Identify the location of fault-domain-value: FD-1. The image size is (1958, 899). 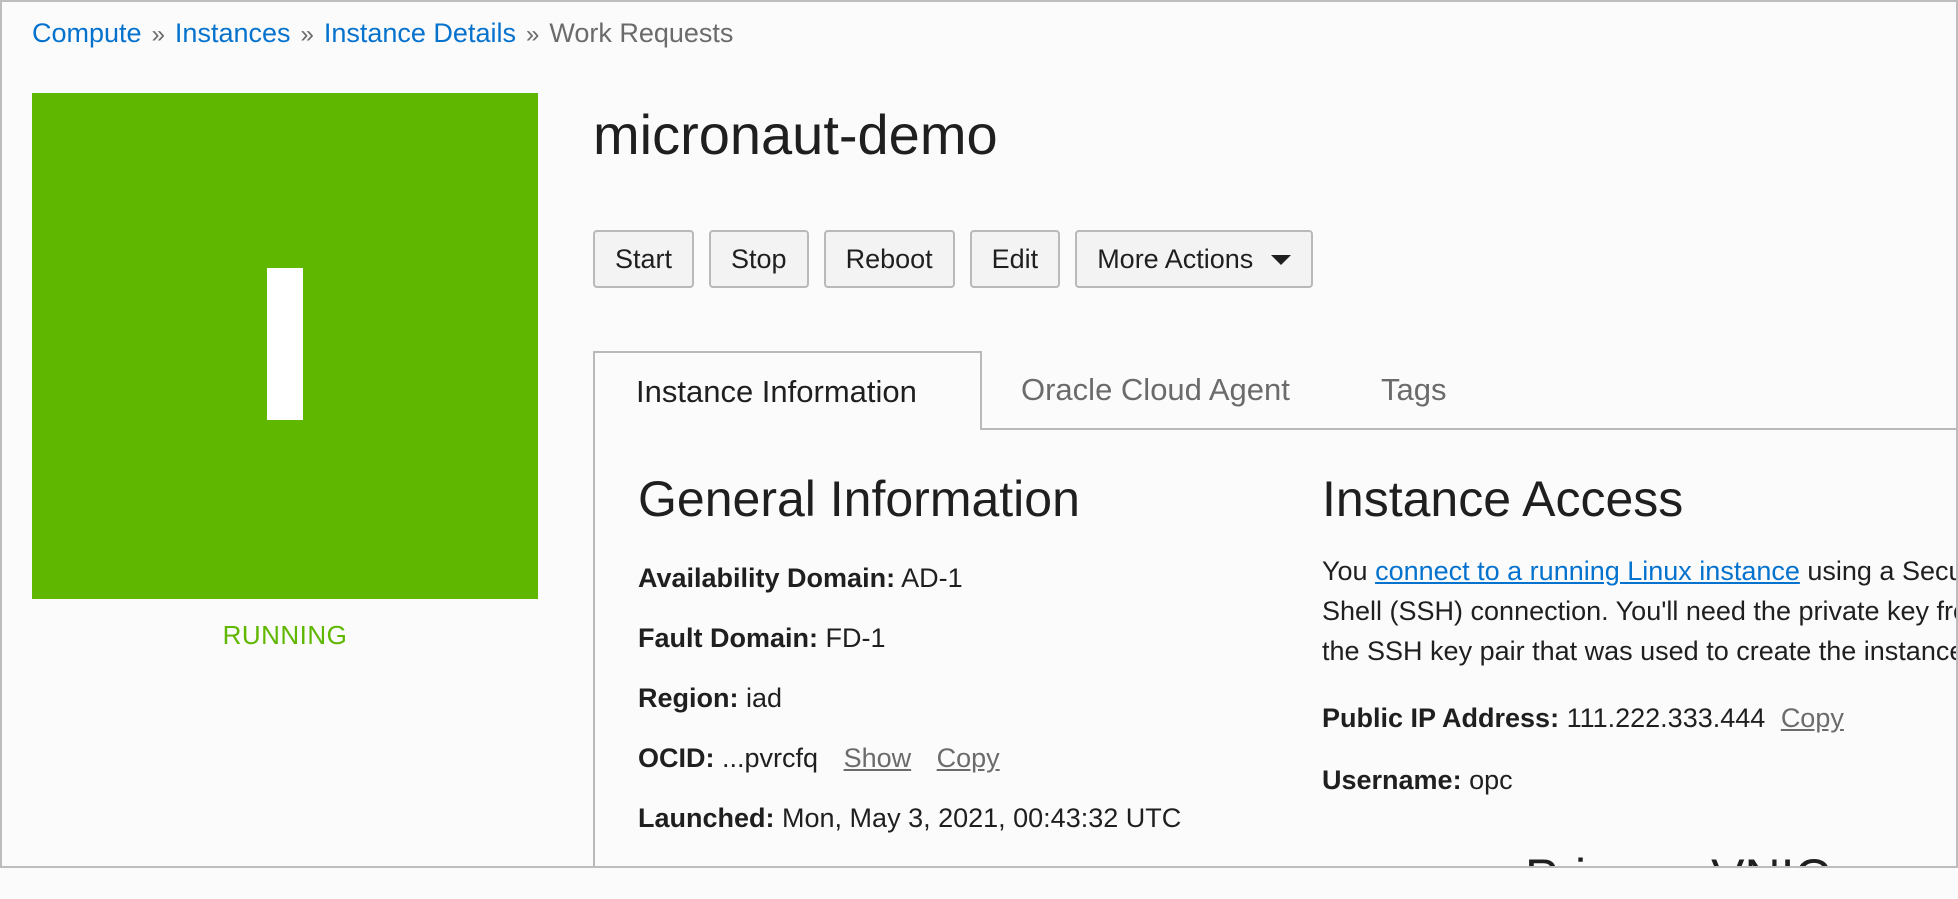
(855, 638).